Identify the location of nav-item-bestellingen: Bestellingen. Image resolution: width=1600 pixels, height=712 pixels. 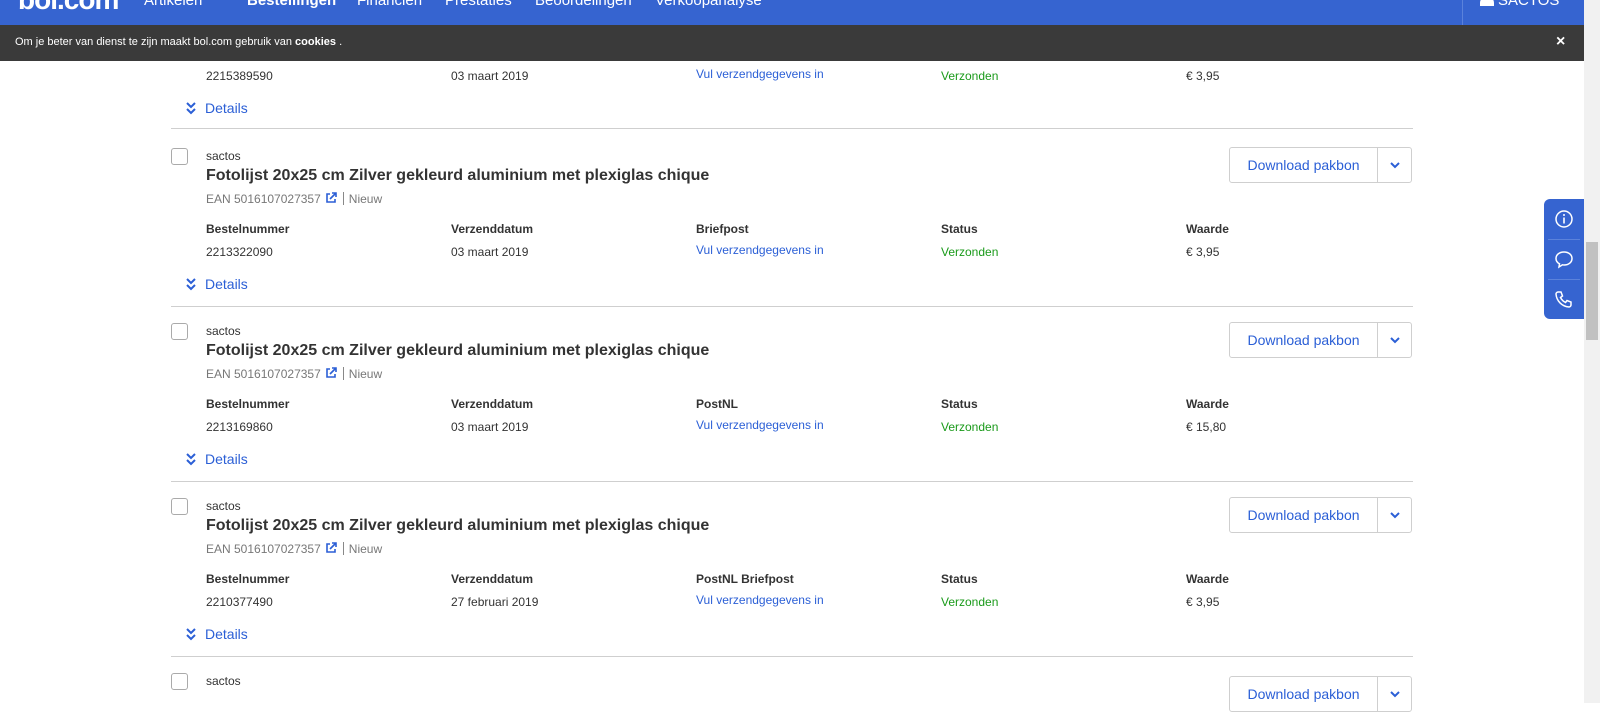
(291, 4).